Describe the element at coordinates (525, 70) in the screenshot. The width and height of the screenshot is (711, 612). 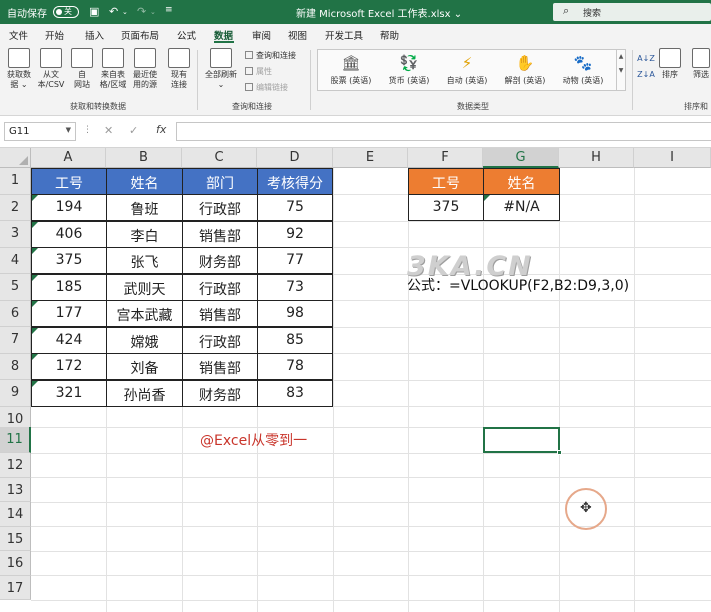
I see `anatomy-data-type: ✋ 解剖 (英语)` at that location.